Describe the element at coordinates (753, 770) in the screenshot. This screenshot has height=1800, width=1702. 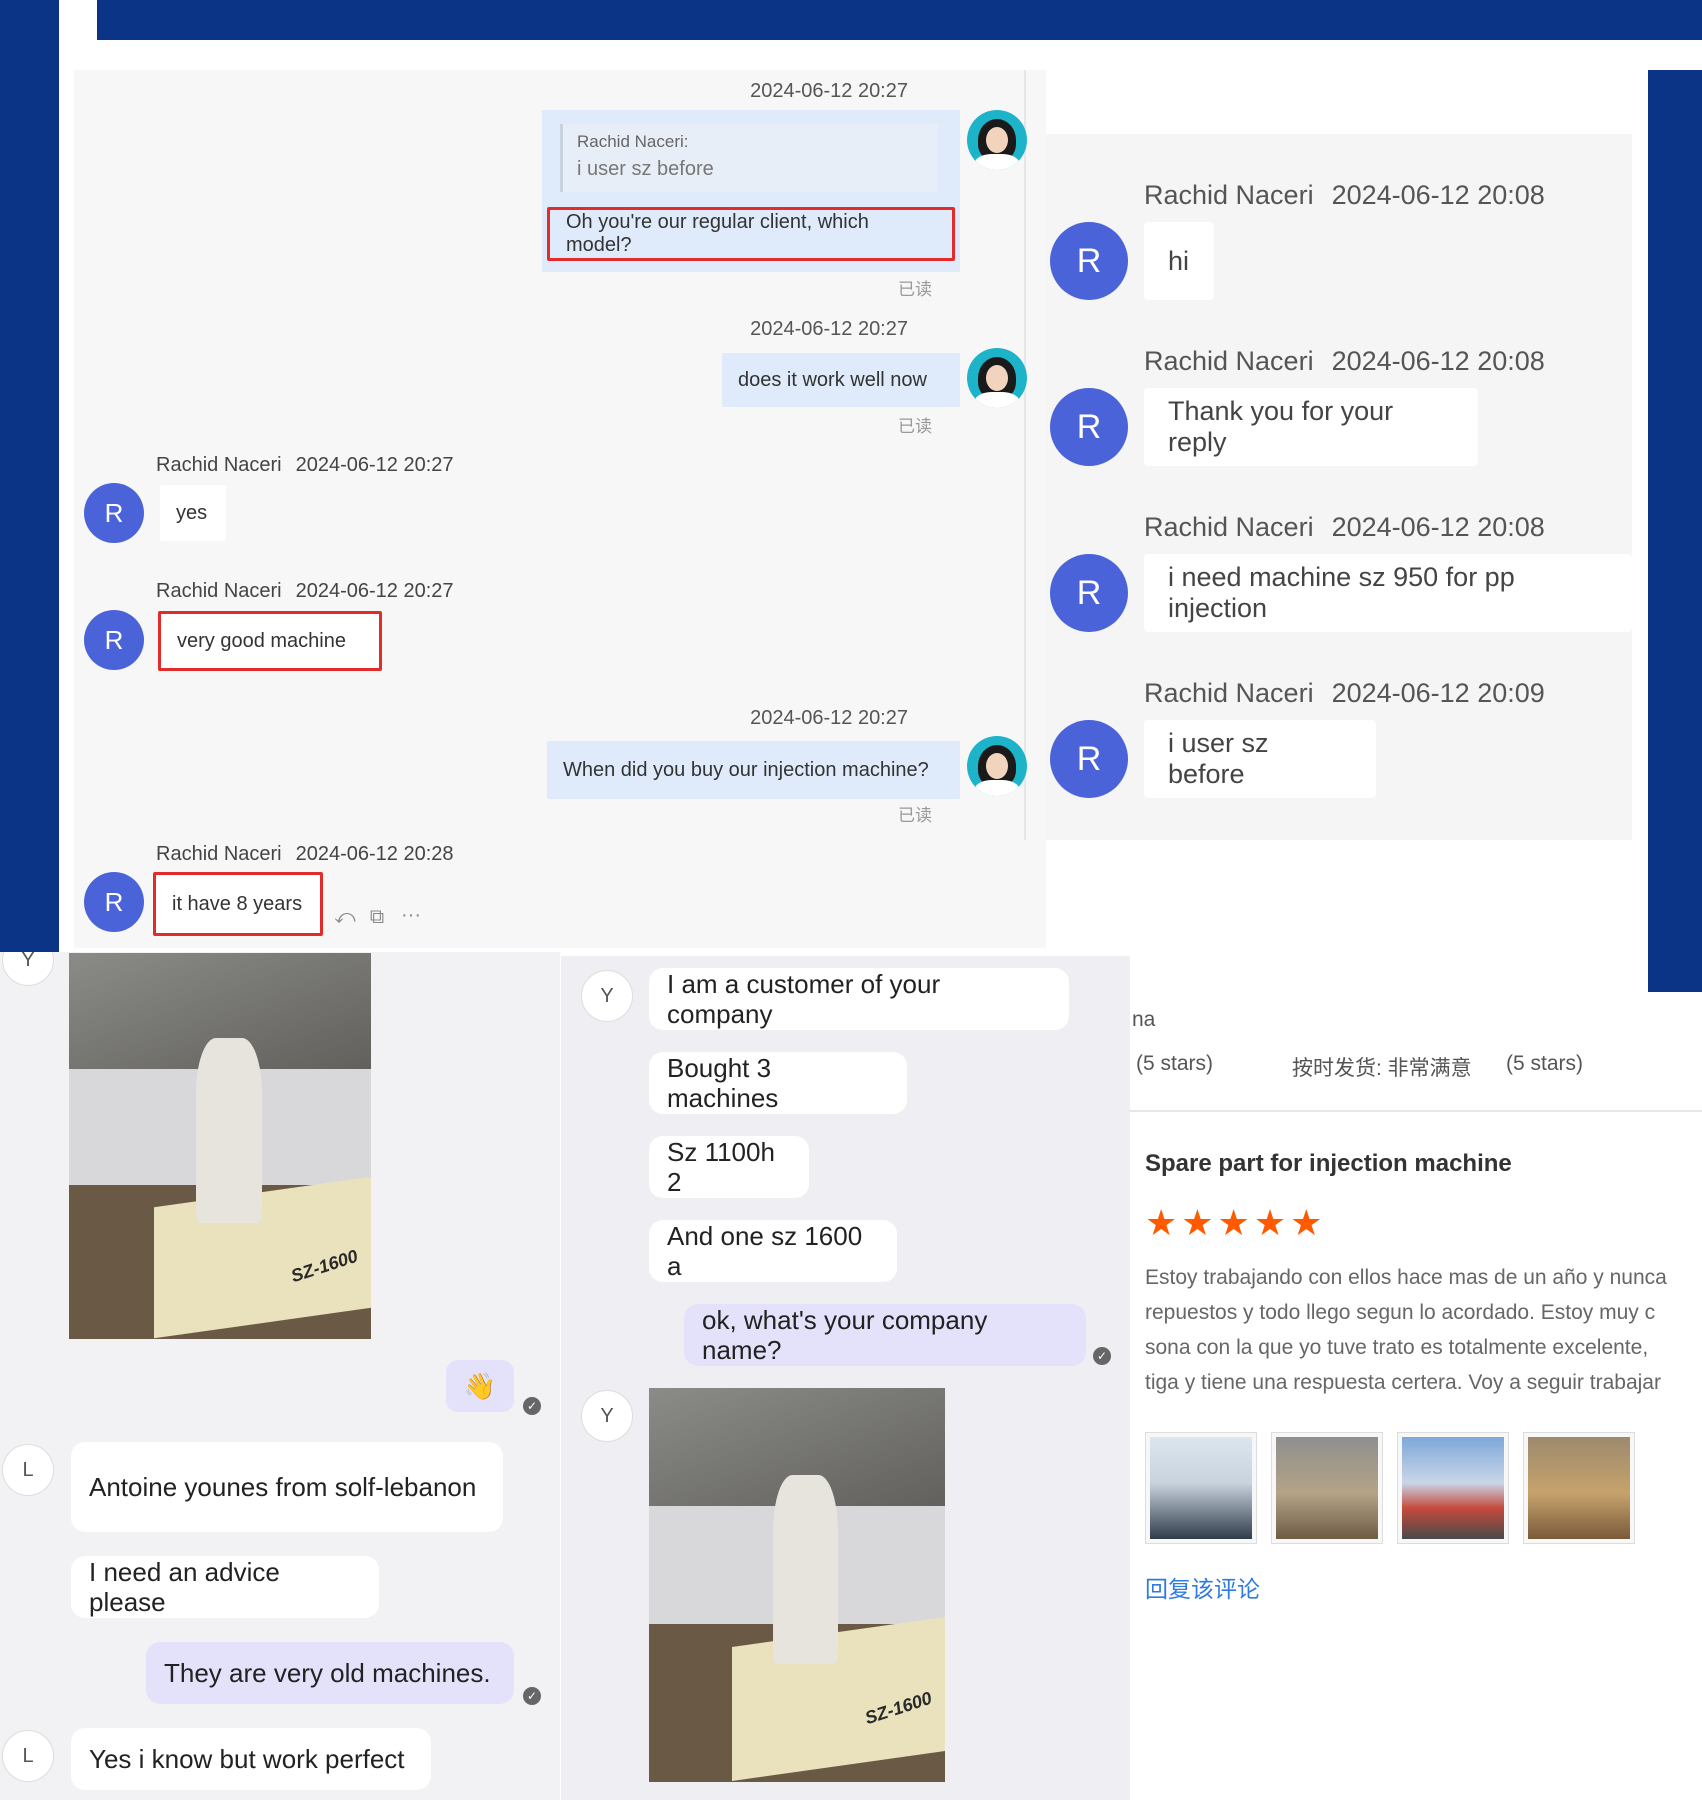
I see `message-bubble: When did you buy our injection machine?` at that location.